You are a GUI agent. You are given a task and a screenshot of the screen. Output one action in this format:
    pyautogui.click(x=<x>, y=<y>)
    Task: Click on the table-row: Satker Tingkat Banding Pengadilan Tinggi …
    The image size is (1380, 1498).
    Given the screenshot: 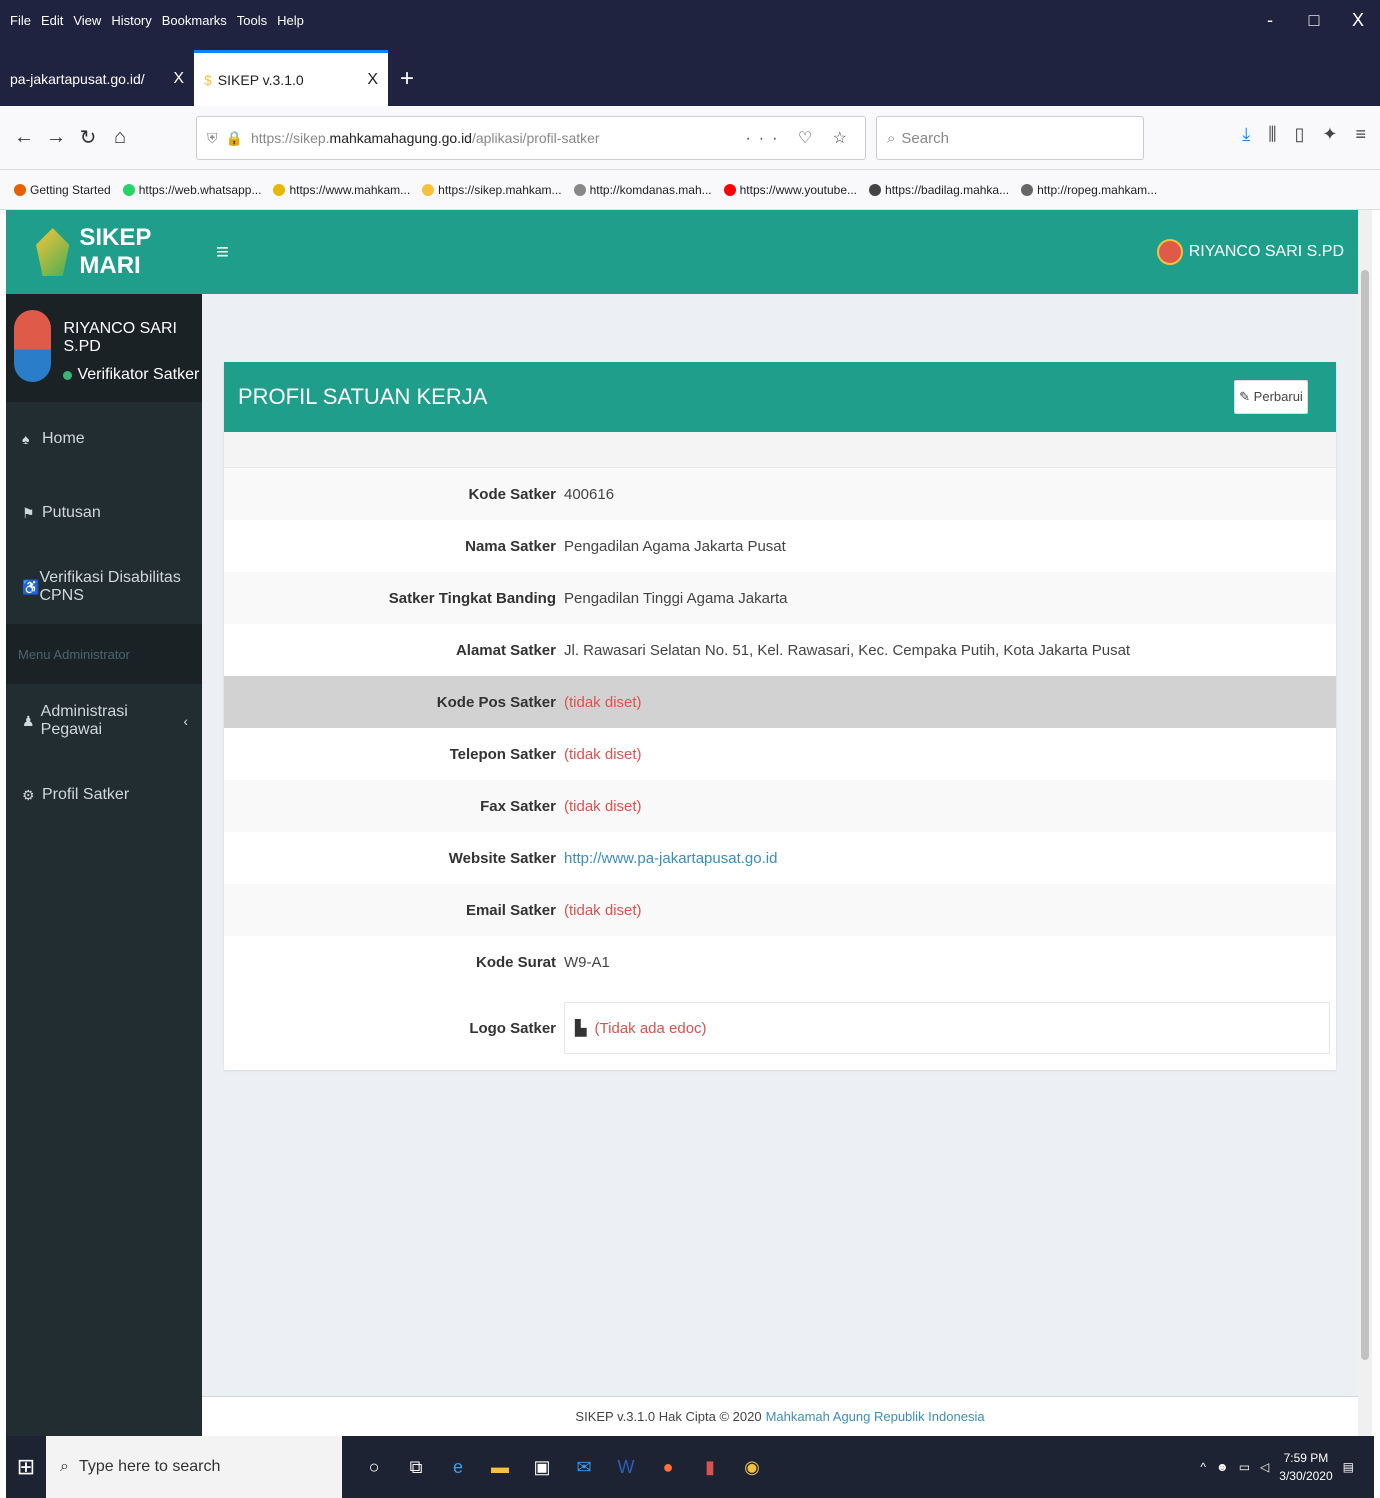 What is the action you would take?
    pyautogui.click(x=780, y=598)
    